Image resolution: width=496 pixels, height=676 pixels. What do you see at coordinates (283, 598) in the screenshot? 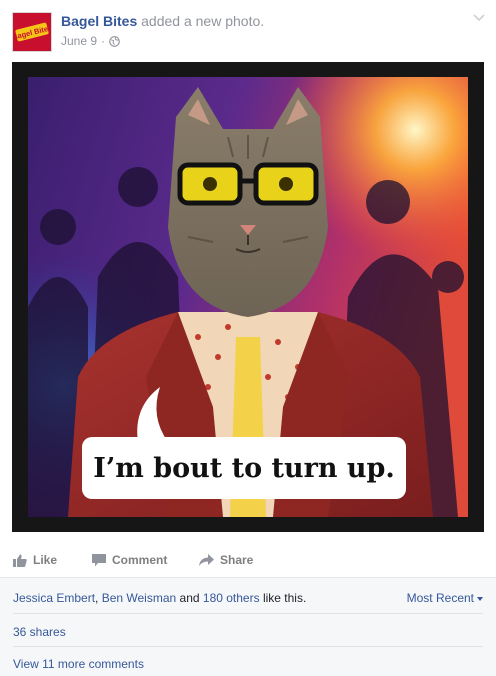
I see `likes-suffix: like this.` at bounding box center [283, 598].